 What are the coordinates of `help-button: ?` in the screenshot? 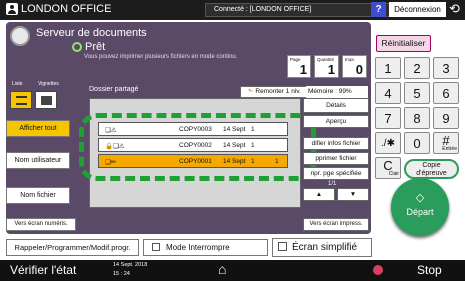 It's located at (378, 9).